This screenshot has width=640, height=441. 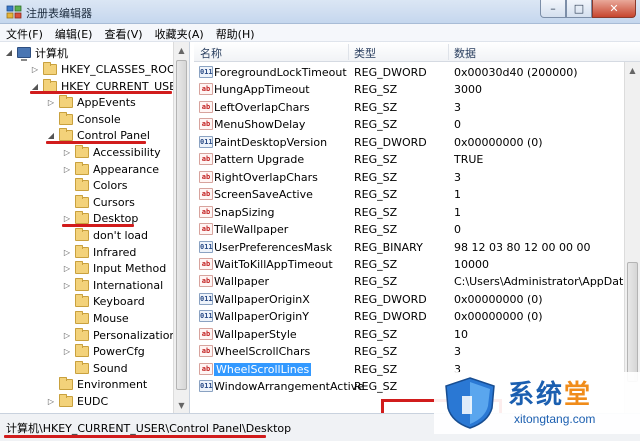 What do you see at coordinates (262, 351) in the screenshot?
I see `value-name: WheelScrollChars` at bounding box center [262, 351].